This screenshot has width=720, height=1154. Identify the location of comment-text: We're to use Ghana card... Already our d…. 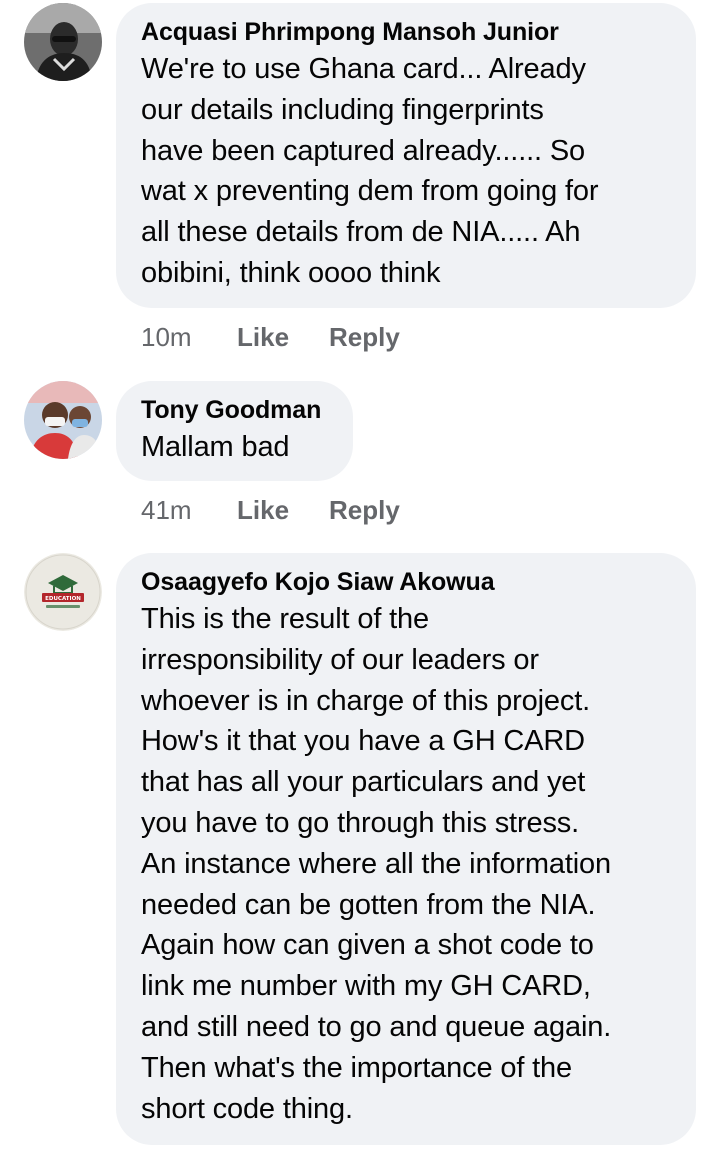
(370, 171).